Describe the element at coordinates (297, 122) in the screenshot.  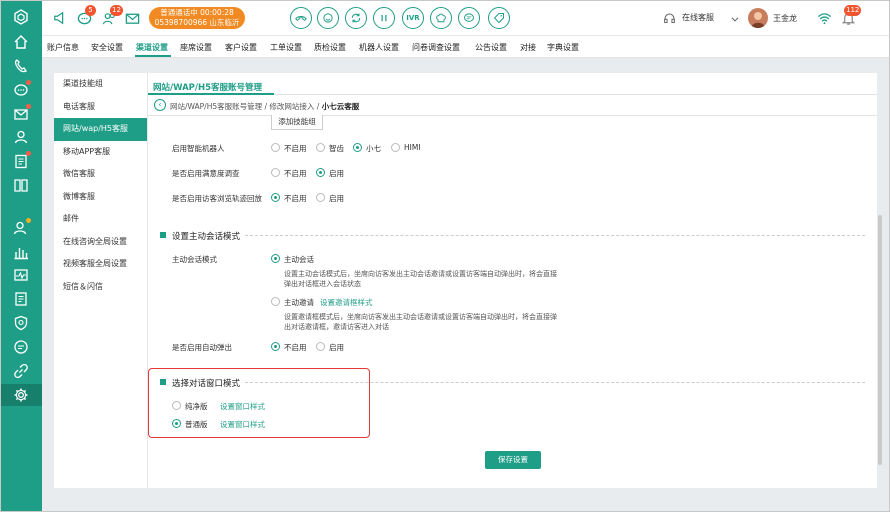
I see `add-skill-group-button: 添加技能组` at that location.